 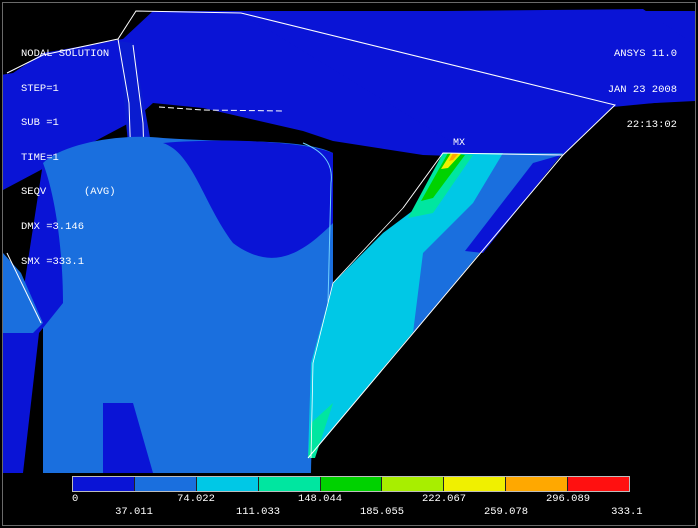 What do you see at coordinates (65, 54) in the screenshot?
I see `title-text: NODAL SOLUTION` at bounding box center [65, 54].